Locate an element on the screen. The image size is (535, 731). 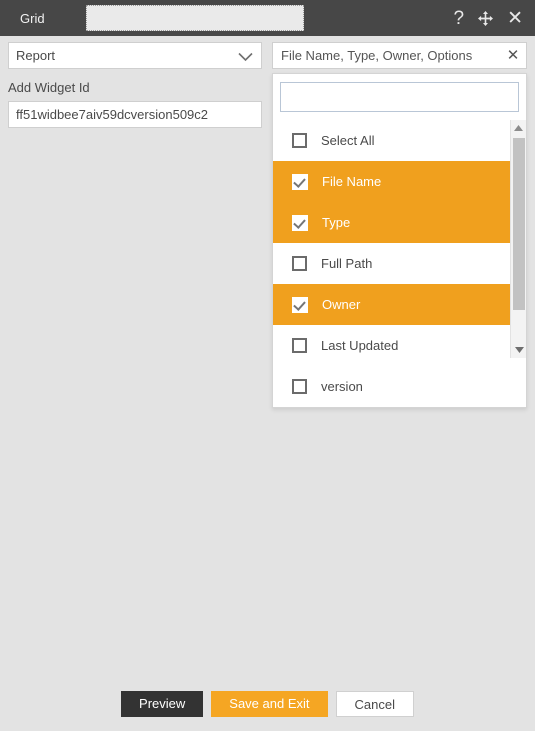
option-label: Full Path is located at coordinates (347, 263).